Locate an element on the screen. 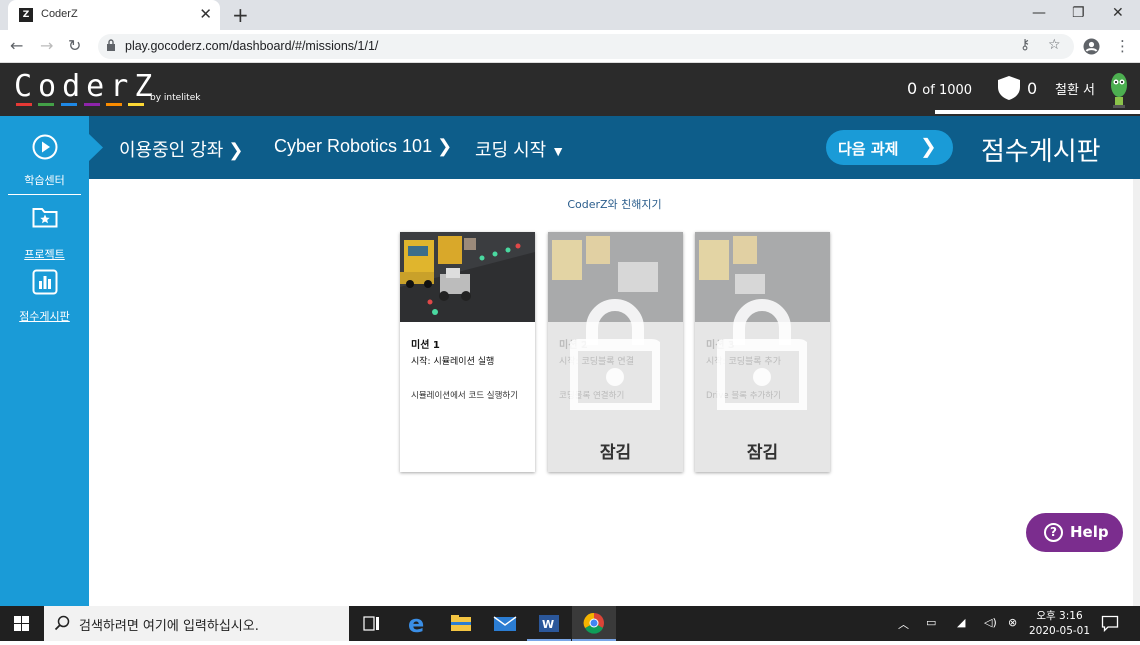  help-button: ? Help is located at coordinates (1074, 532).